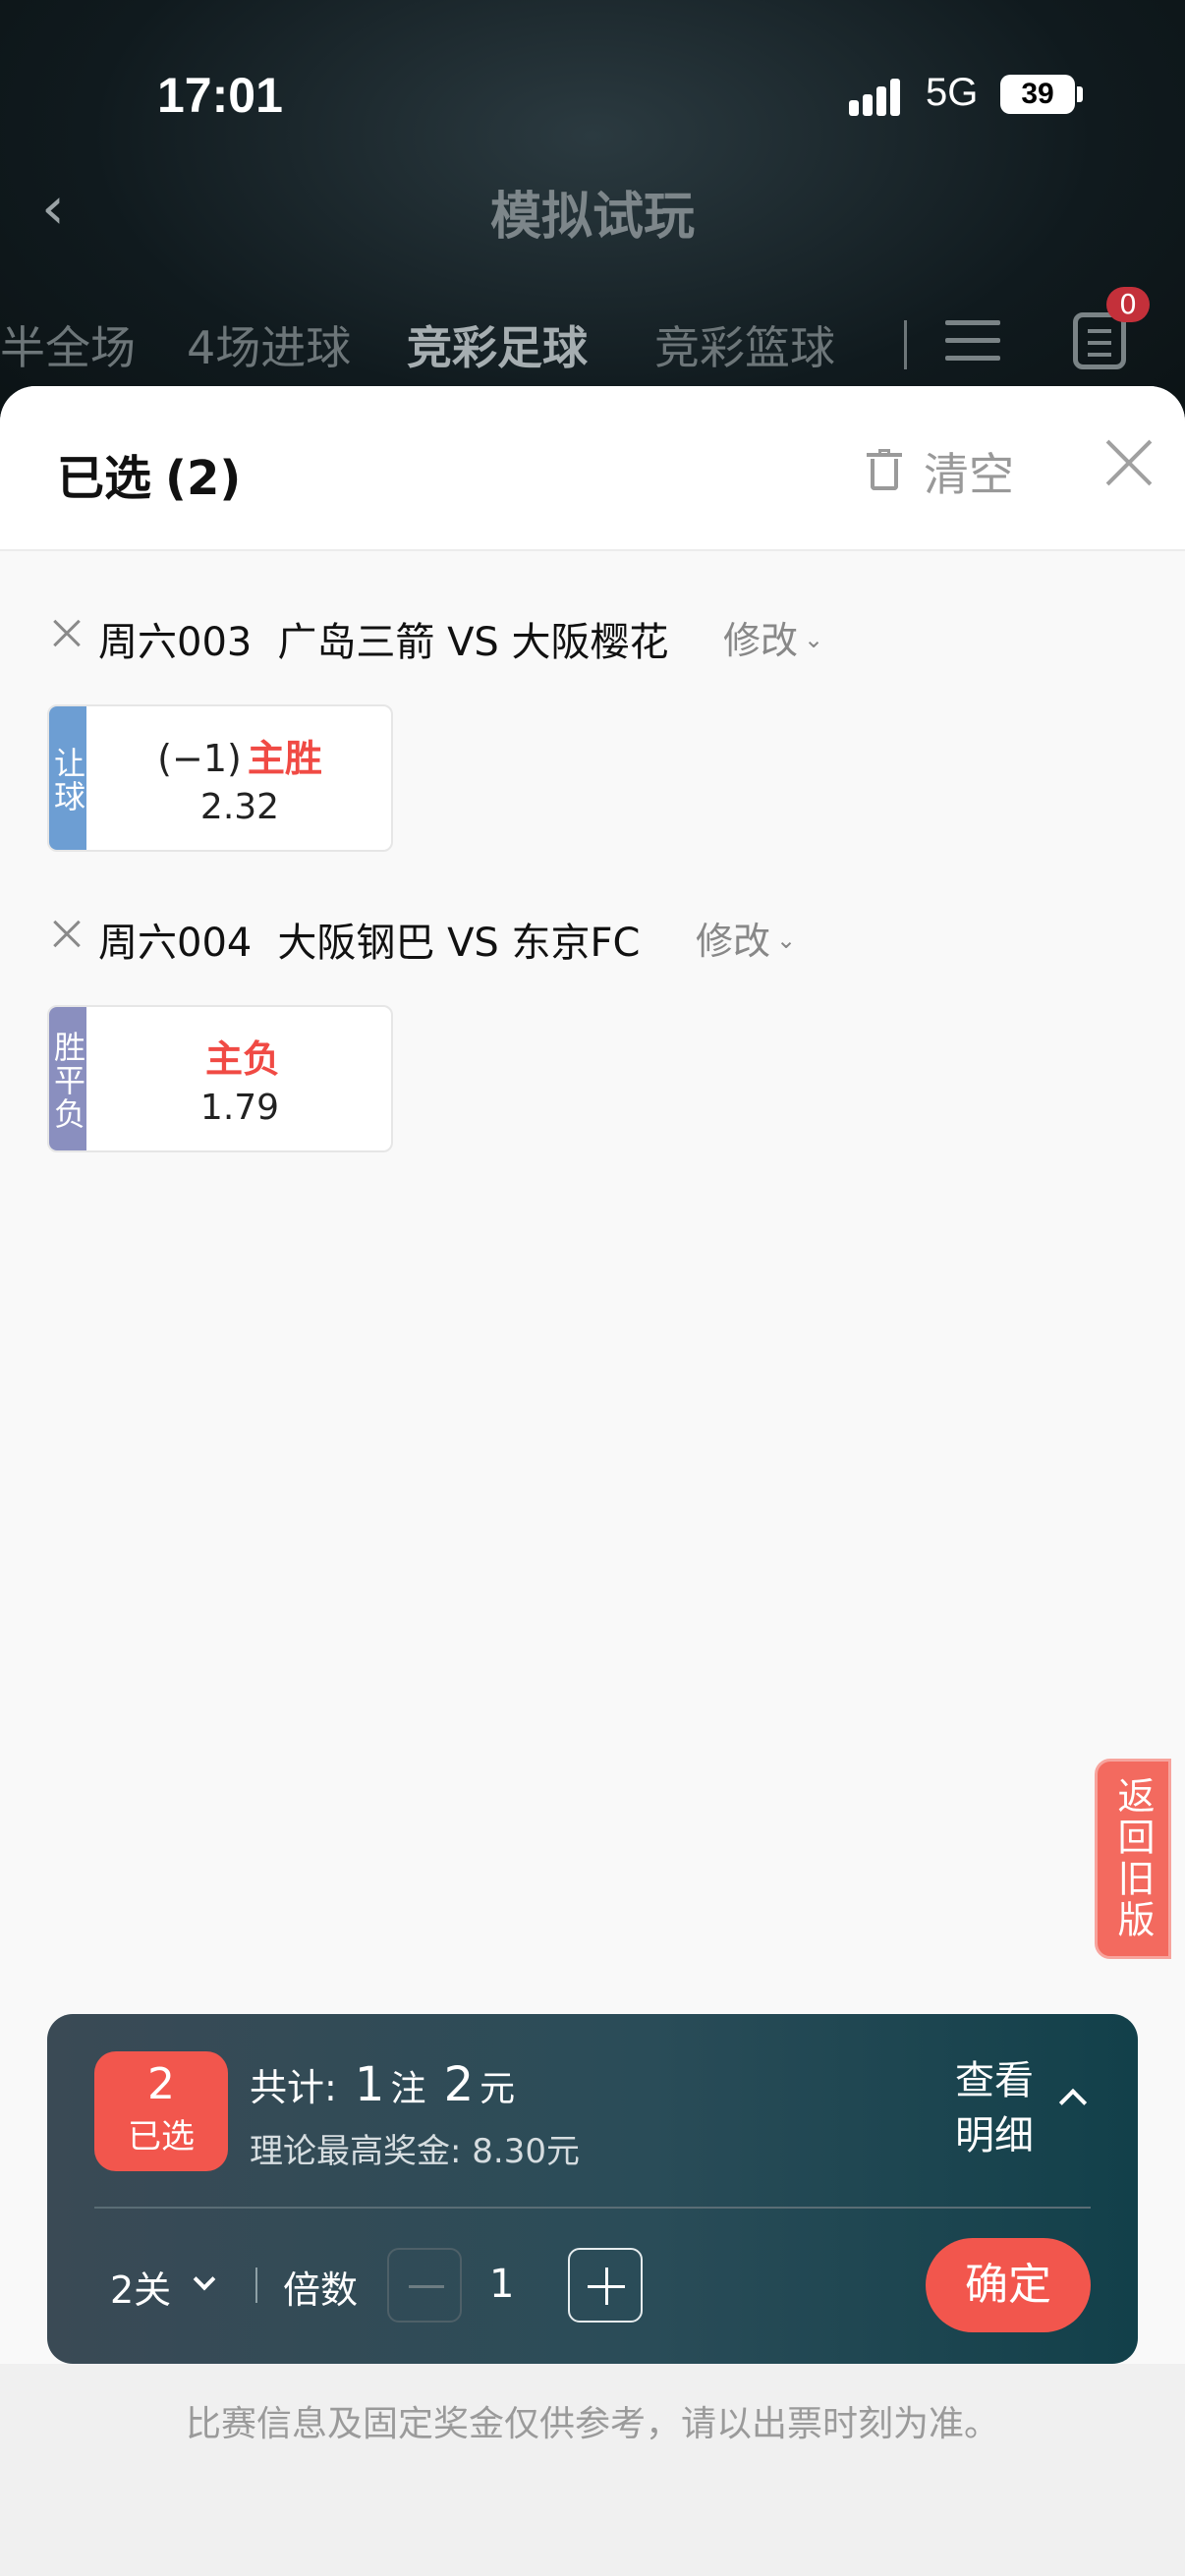  Describe the element at coordinates (885, 470) in the screenshot. I see `trash-icon` at that location.